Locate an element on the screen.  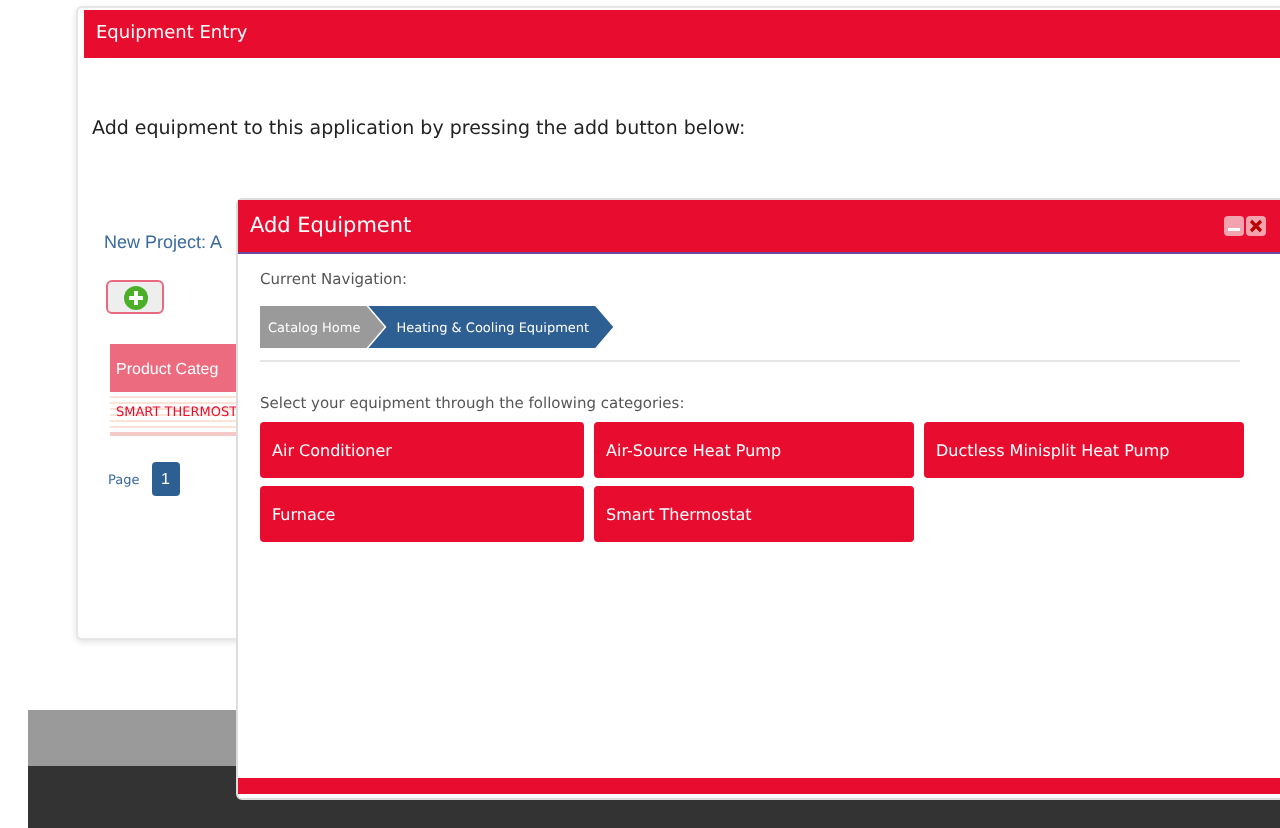
page-button: 1 is located at coordinates (165, 479).